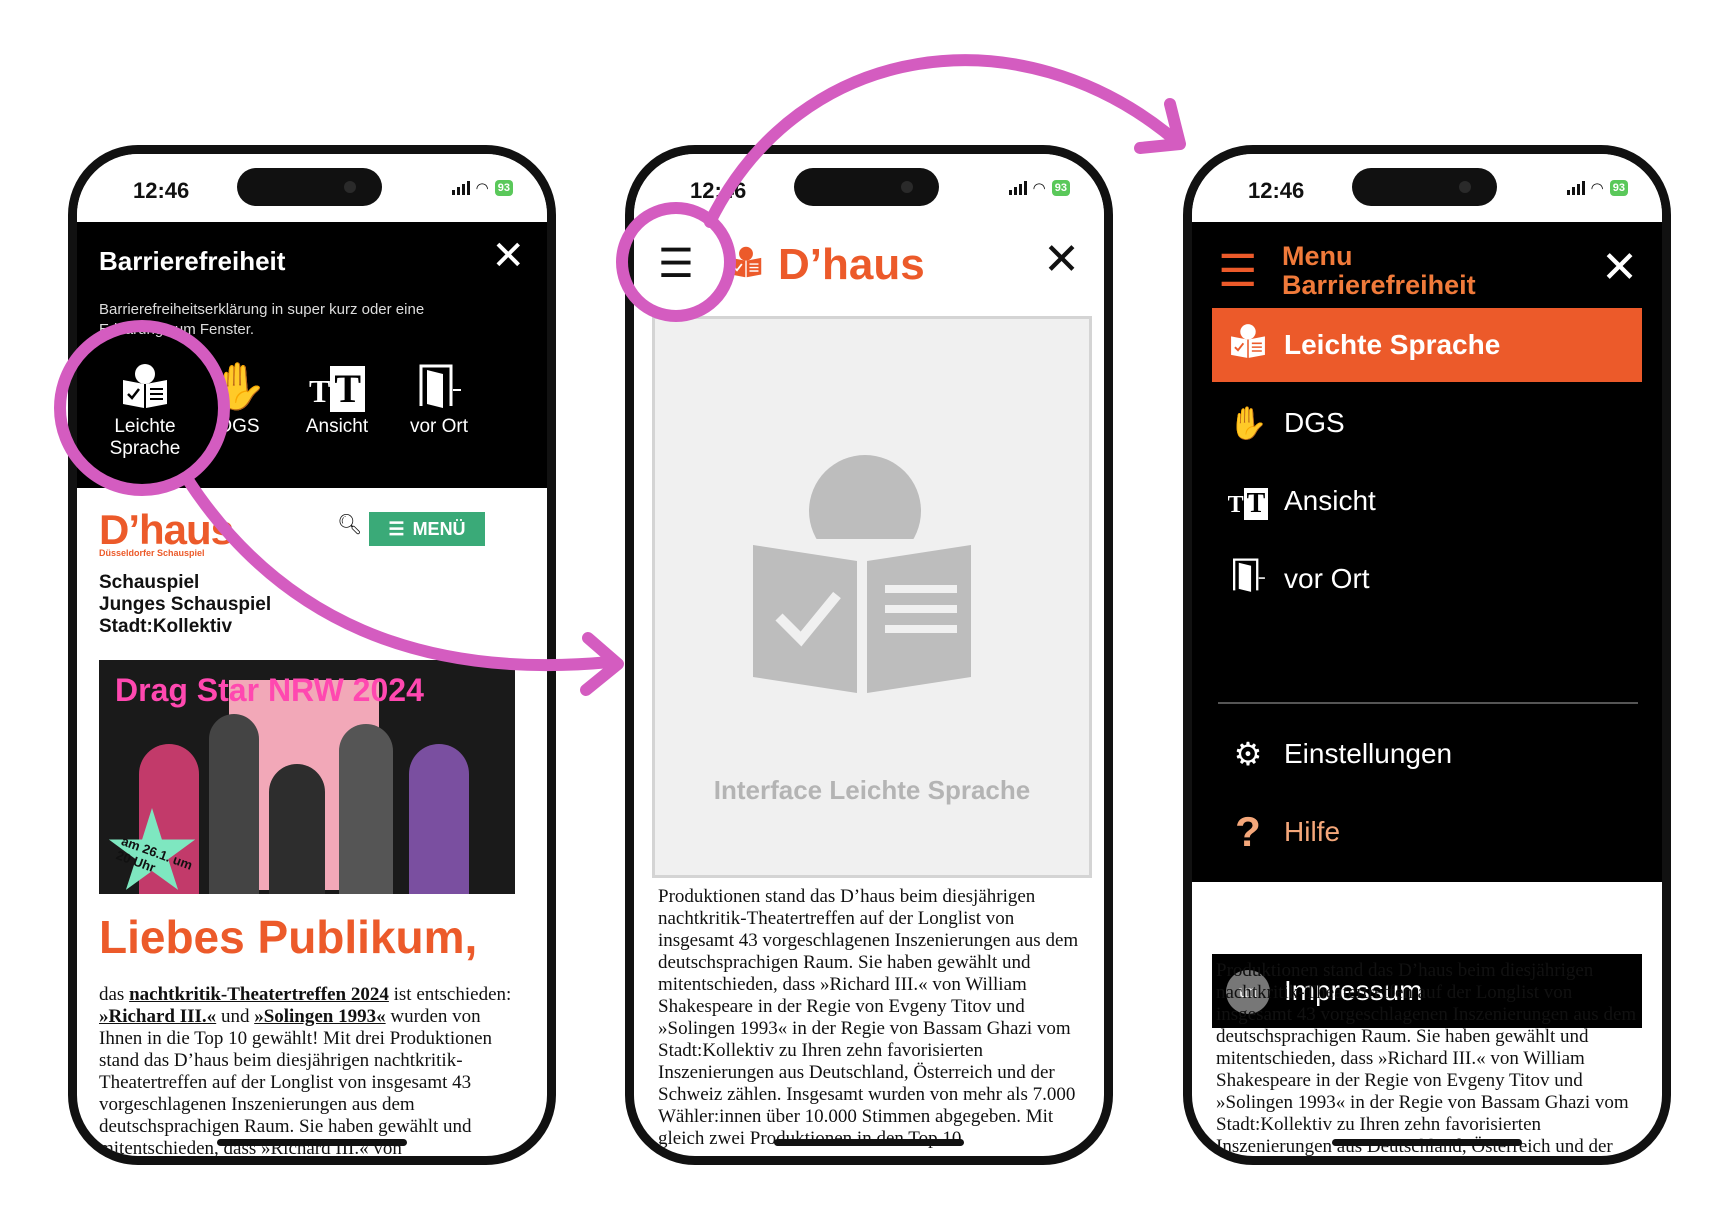 This screenshot has height=1212, width=1728. What do you see at coordinates (185, 583) in the screenshot?
I see `nav-link-schauspiel: Schauspiel` at bounding box center [185, 583].